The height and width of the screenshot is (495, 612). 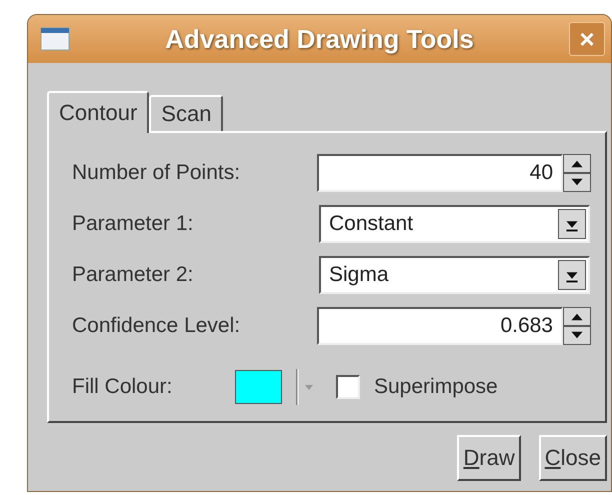 What do you see at coordinates (454, 275) in the screenshot?
I see `dropdown: Sigma` at bounding box center [454, 275].